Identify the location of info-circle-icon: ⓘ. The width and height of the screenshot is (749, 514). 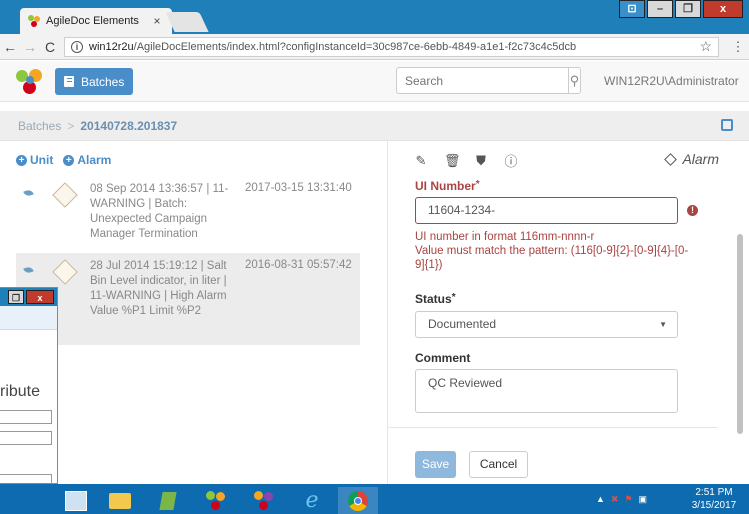
(511, 160).